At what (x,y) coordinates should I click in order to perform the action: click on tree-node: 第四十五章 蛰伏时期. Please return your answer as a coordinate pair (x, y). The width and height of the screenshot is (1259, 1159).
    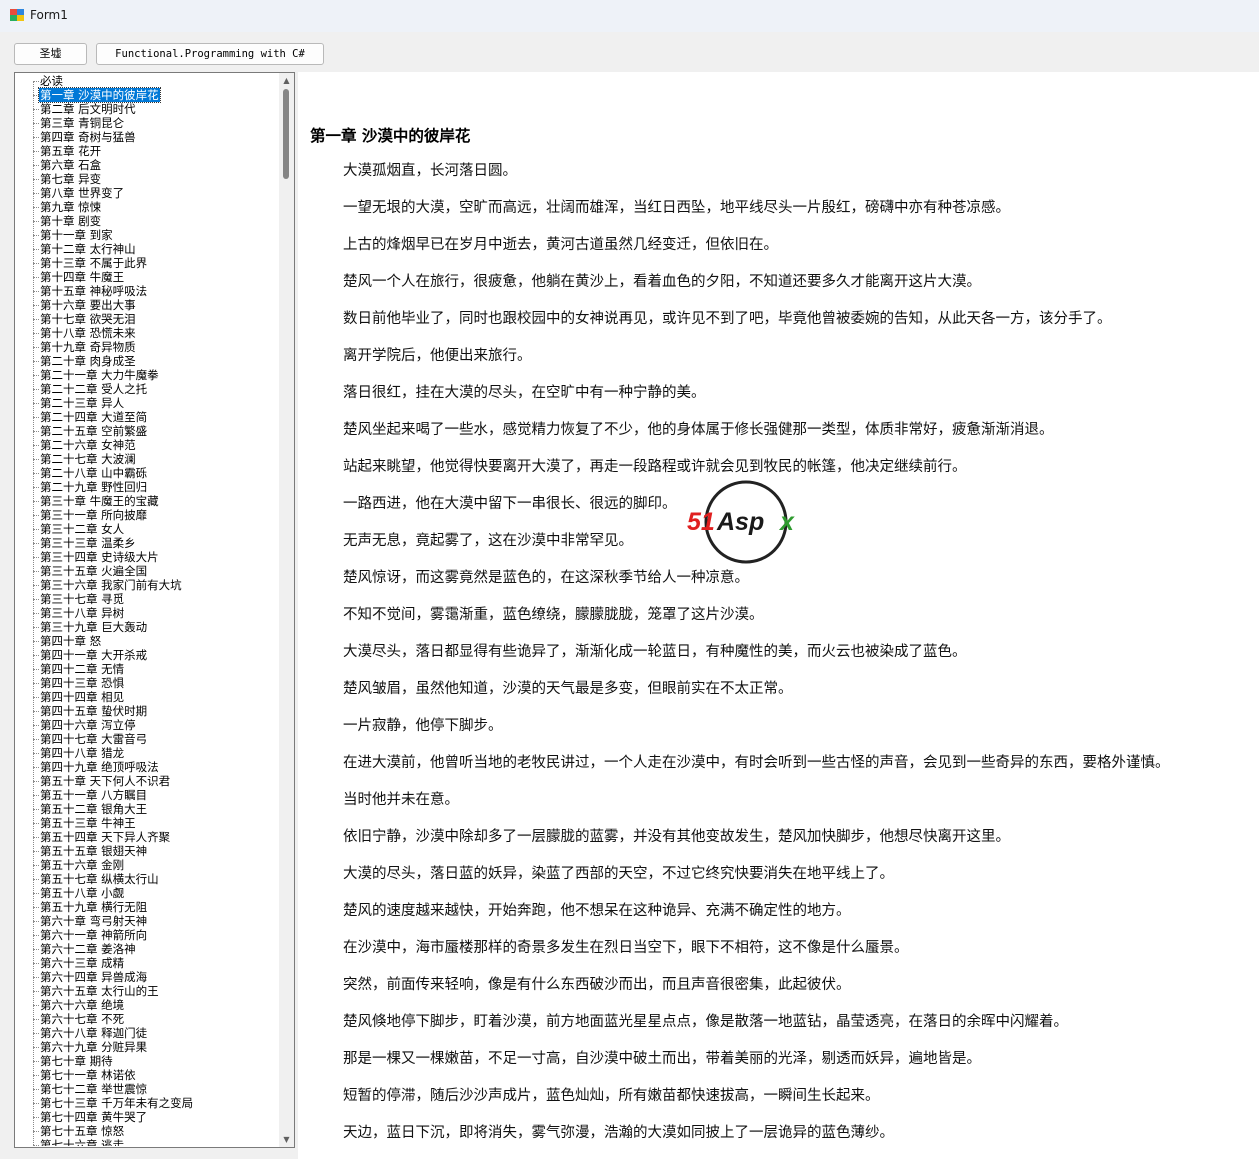
    Looking at the image, I should click on (156, 711).